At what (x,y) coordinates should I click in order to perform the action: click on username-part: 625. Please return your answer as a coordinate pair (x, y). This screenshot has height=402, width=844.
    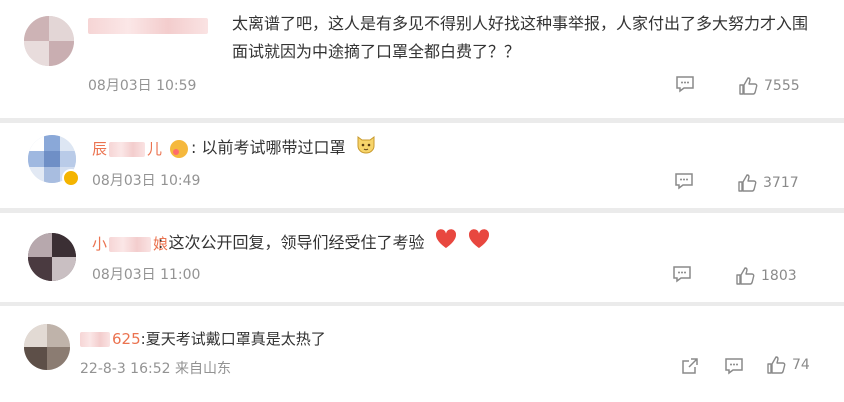
    Looking at the image, I should click on (126, 339).